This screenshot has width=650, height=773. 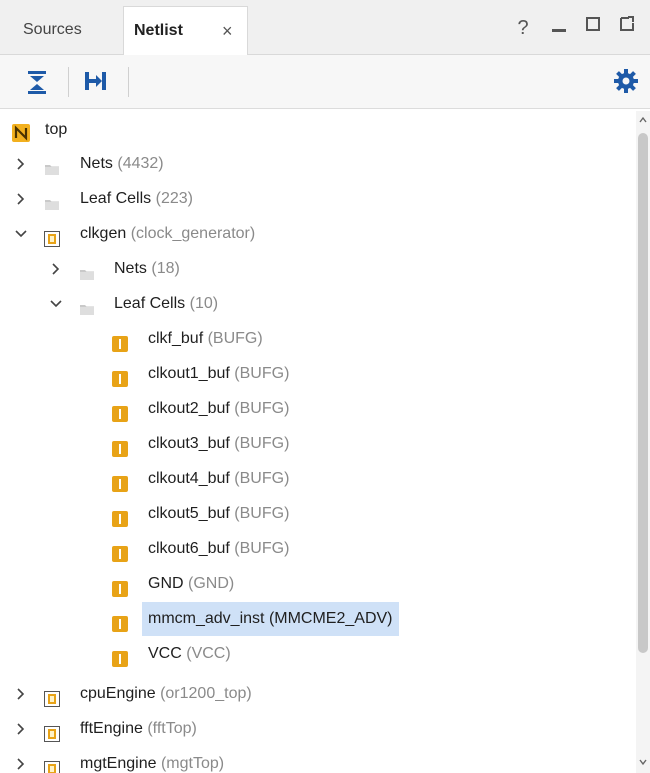 I want to click on tree-row-leaf-cell: VCC (VCC), so click(x=318, y=654).